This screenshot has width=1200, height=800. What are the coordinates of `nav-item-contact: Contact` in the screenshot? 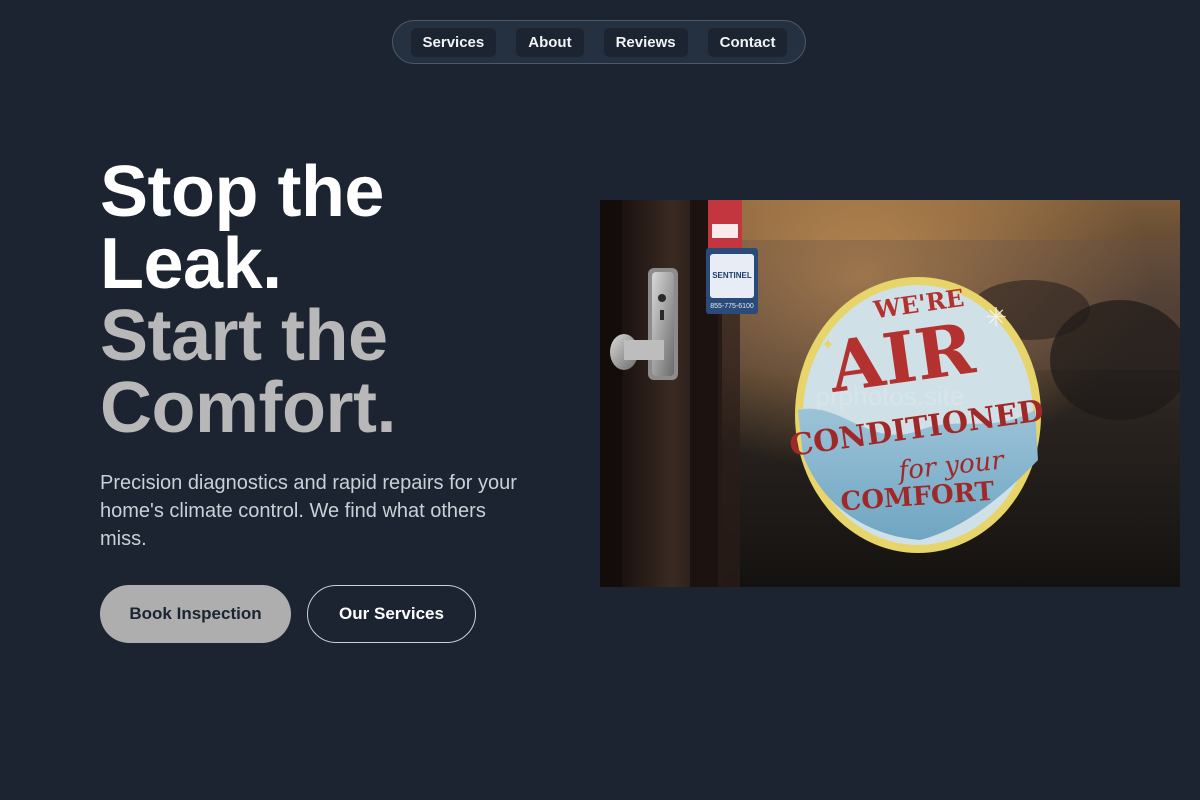 It's located at (747, 42).